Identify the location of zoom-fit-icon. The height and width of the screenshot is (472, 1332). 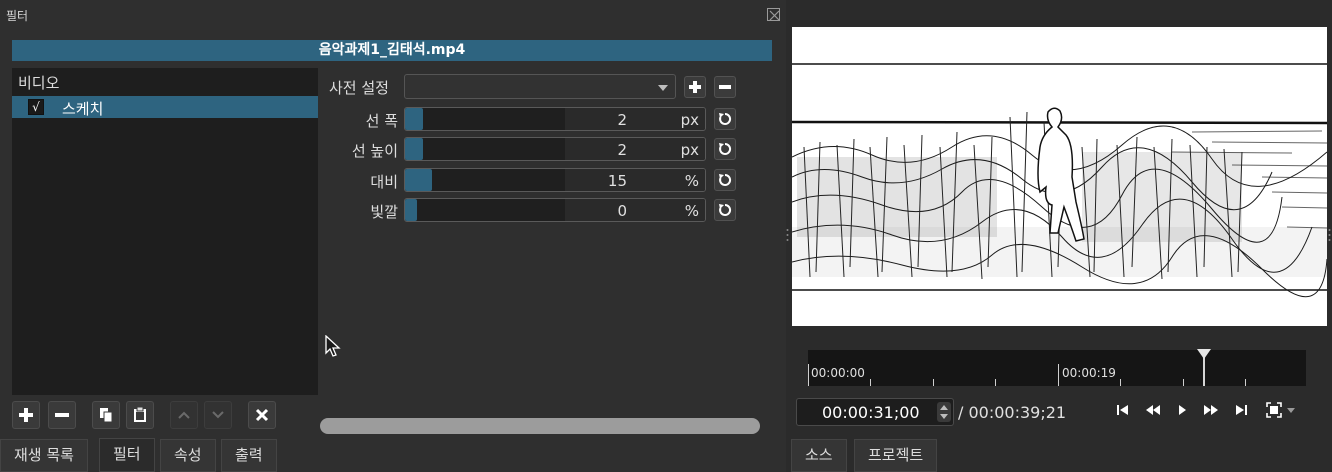
(1280, 410).